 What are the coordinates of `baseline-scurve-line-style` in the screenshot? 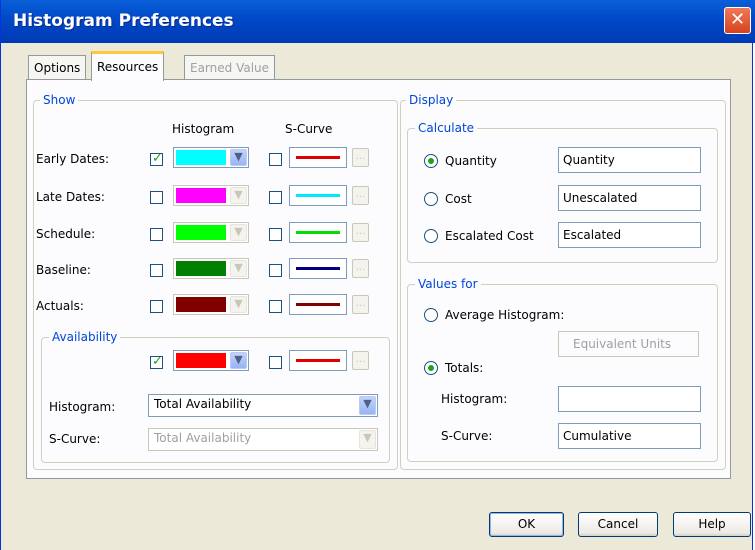 It's located at (318, 268).